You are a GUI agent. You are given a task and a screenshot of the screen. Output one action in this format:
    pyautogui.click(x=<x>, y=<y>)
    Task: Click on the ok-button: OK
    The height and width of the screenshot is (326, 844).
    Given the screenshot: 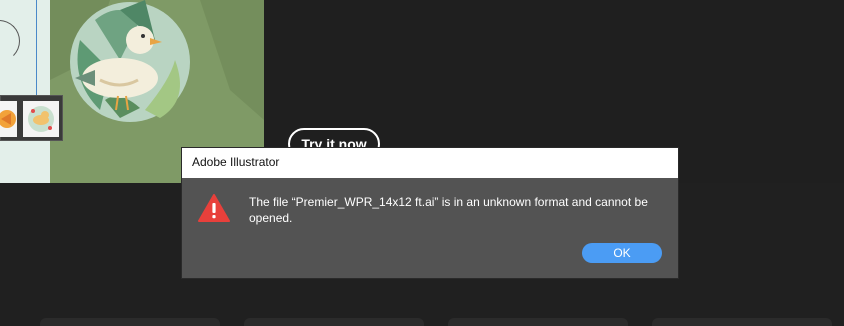 What is the action you would take?
    pyautogui.click(x=622, y=253)
    